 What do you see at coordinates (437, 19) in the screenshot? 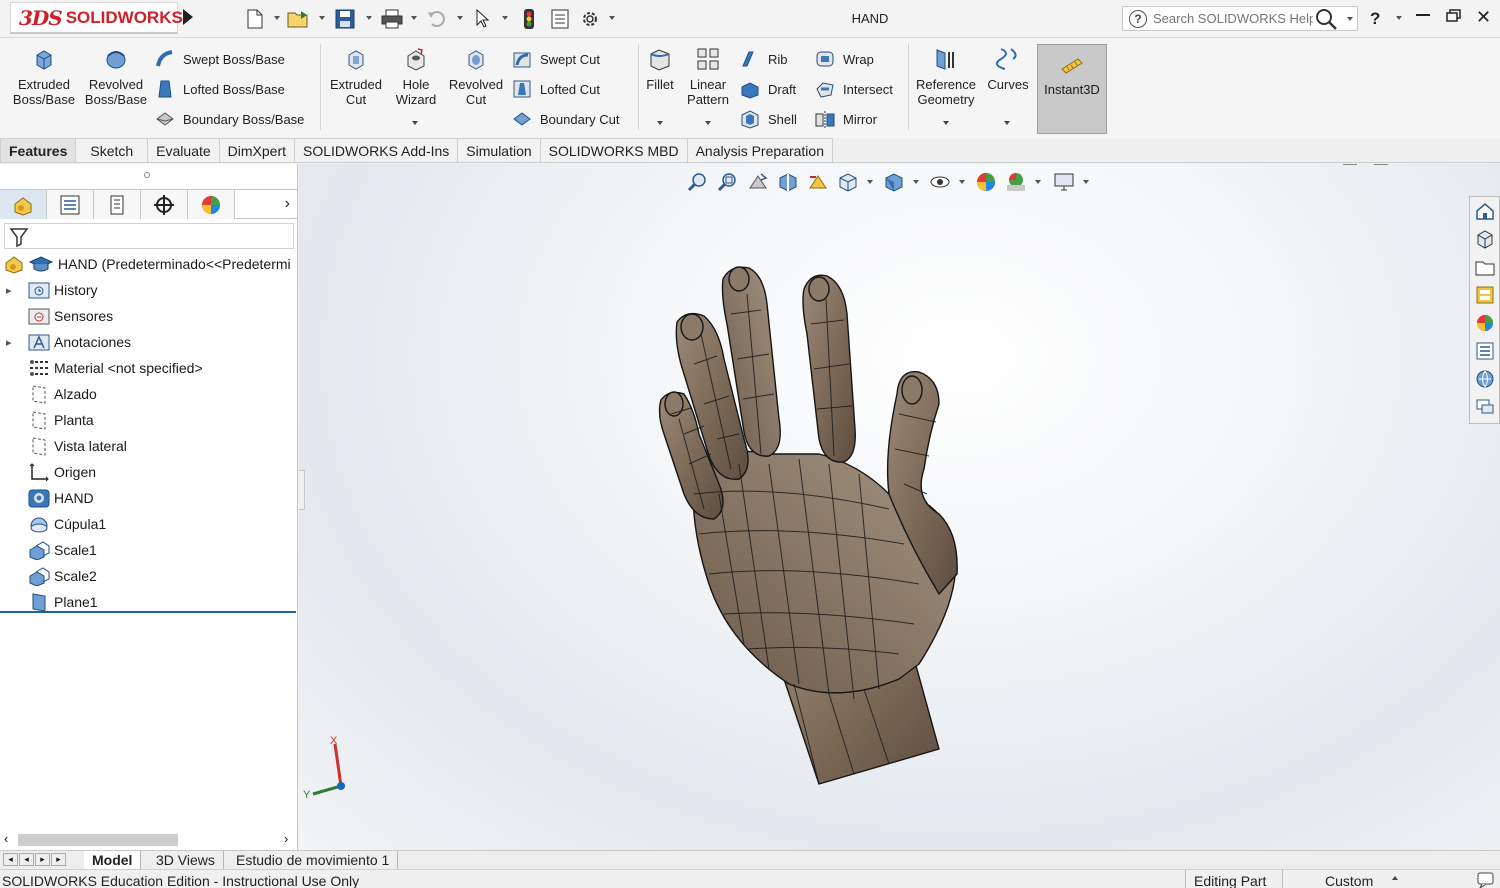
I see `undo-icon` at bounding box center [437, 19].